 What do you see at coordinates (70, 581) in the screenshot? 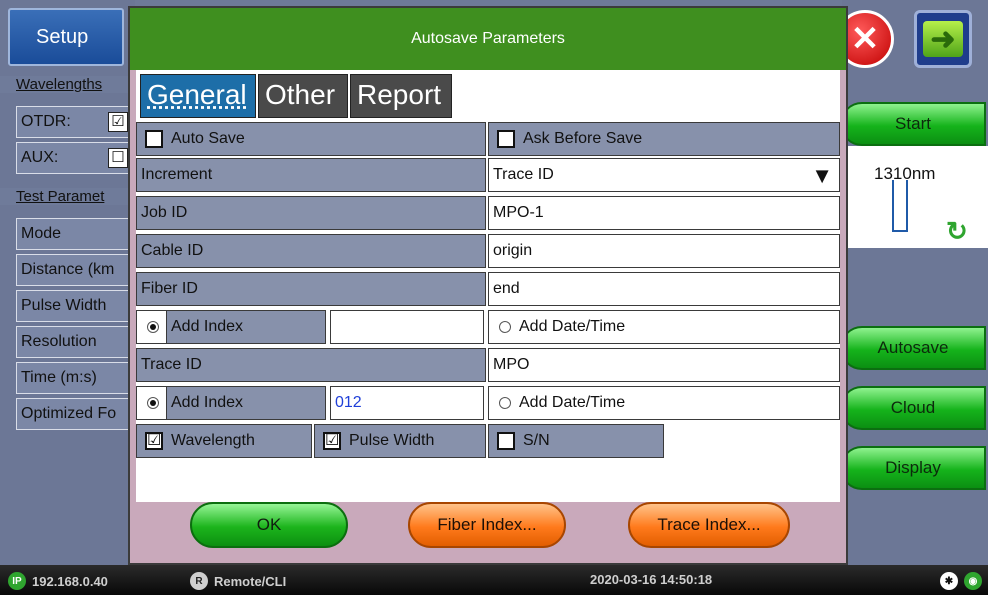
I see `ip-address: 192.168.0.40` at bounding box center [70, 581].